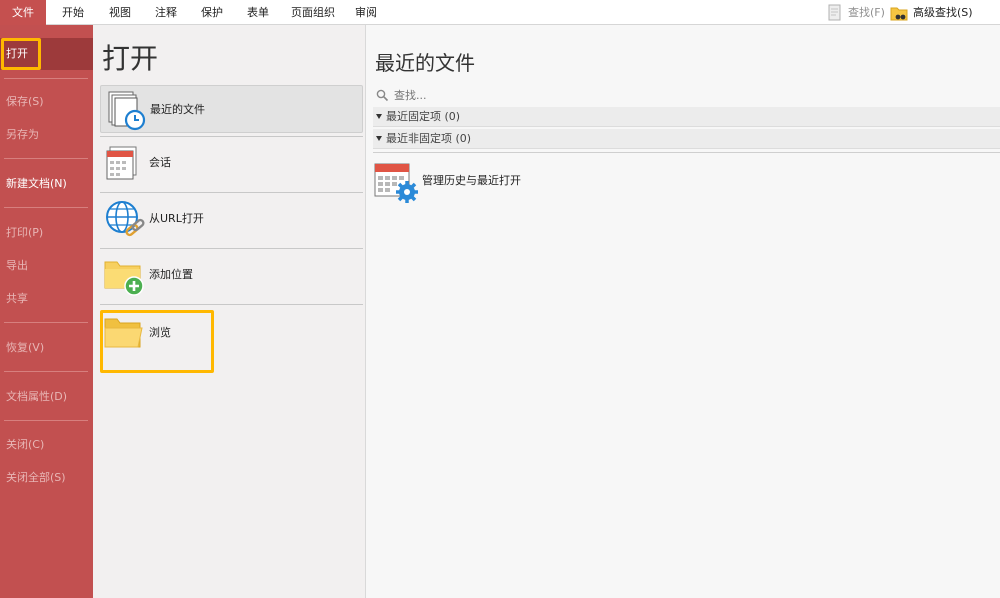 Image resolution: width=1000 pixels, height=598 pixels. I want to click on advanced-find-label: 高级查找(S), so click(943, 12).